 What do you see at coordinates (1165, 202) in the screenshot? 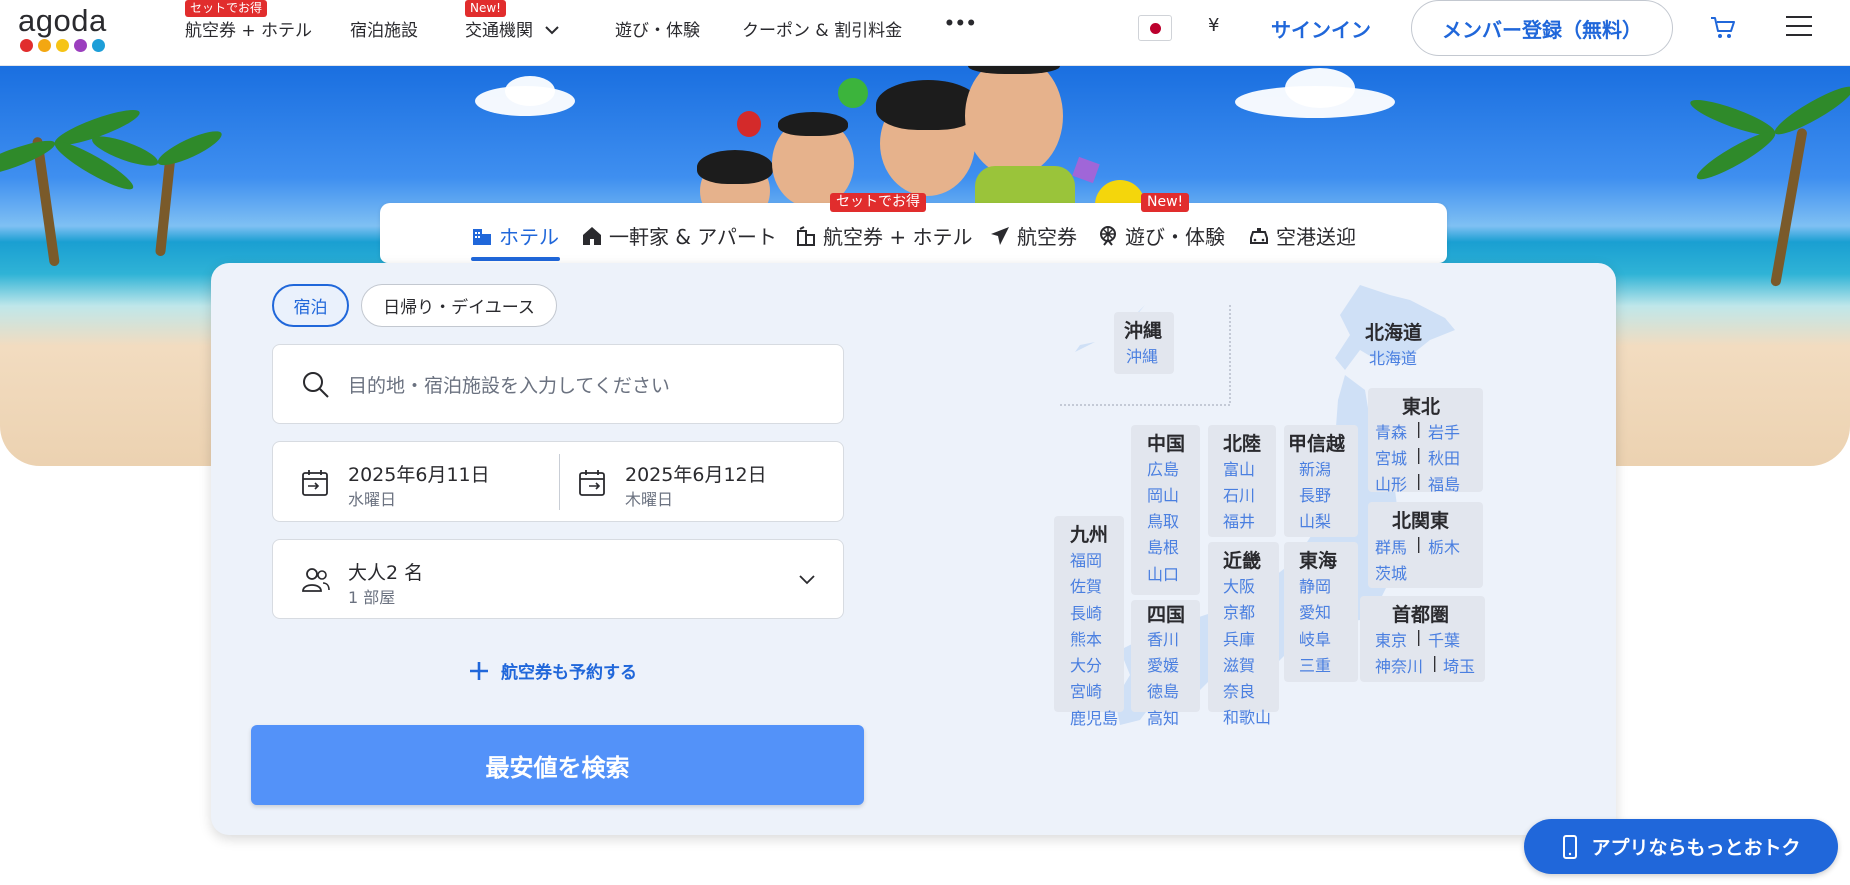
I see `tab-badge-new: New!` at bounding box center [1165, 202].